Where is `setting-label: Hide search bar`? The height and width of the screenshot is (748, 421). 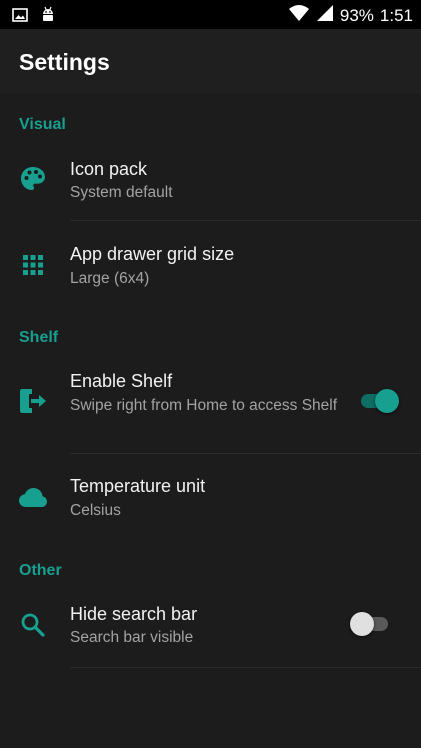 setting-label: Hide search bar is located at coordinates (134, 614).